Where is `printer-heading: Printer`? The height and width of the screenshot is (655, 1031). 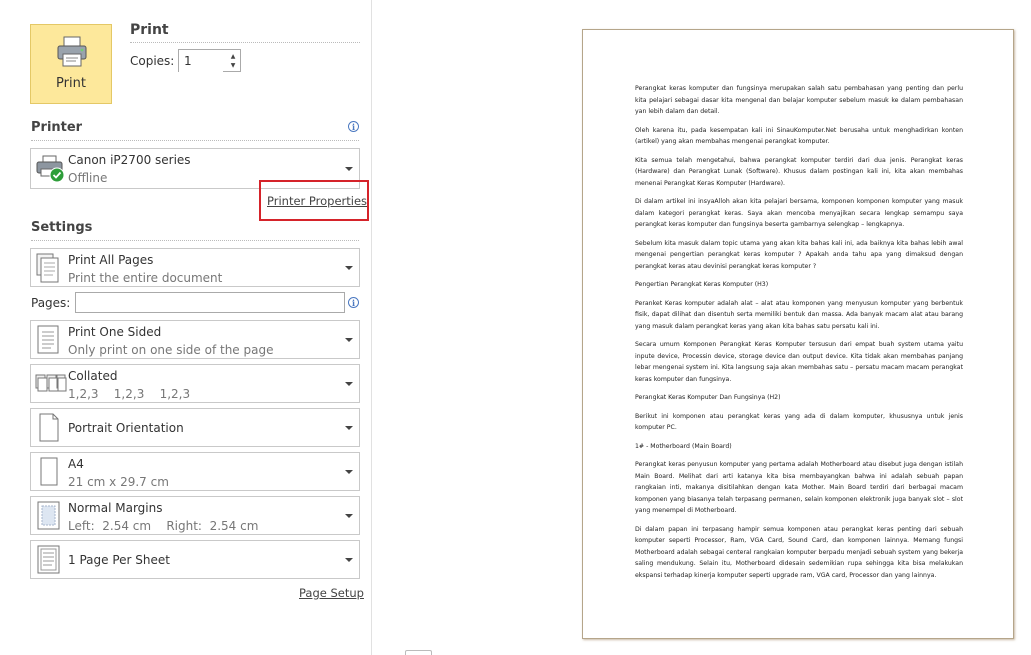
printer-heading: Printer is located at coordinates (57, 127).